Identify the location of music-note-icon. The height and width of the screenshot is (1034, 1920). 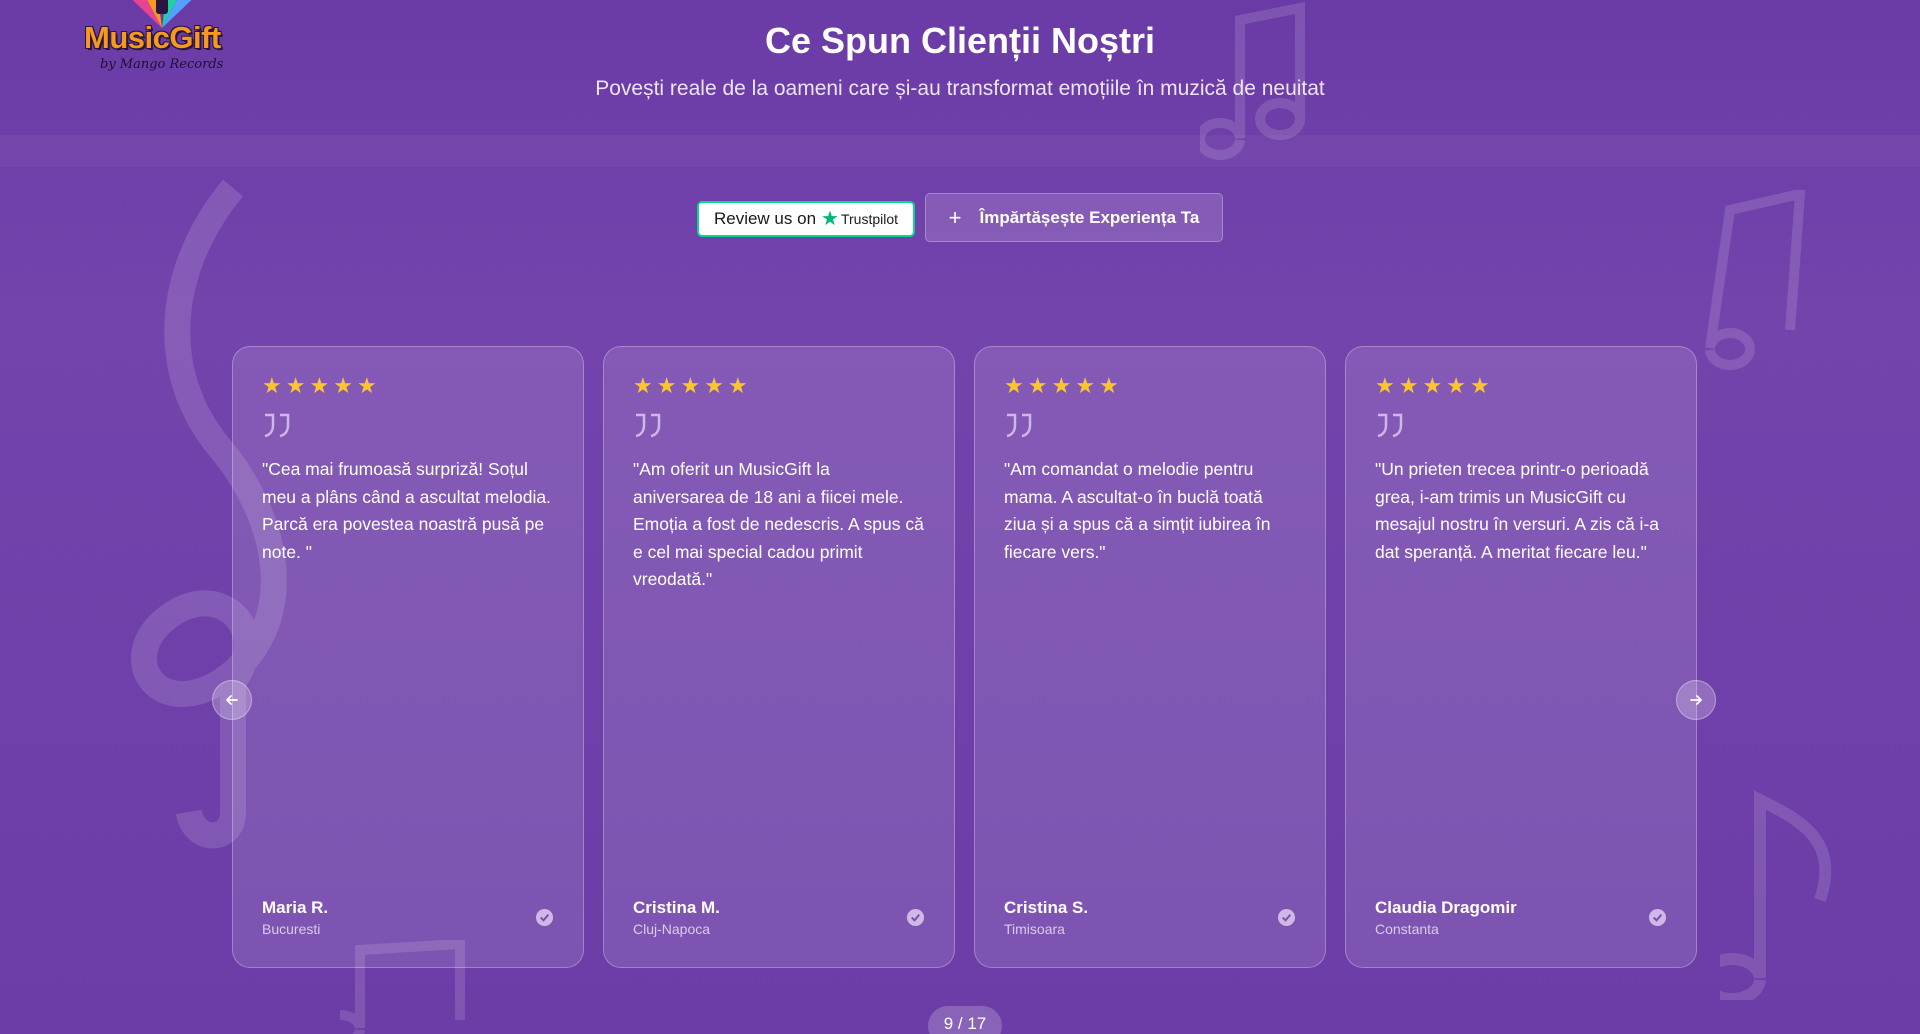
(1776, 895).